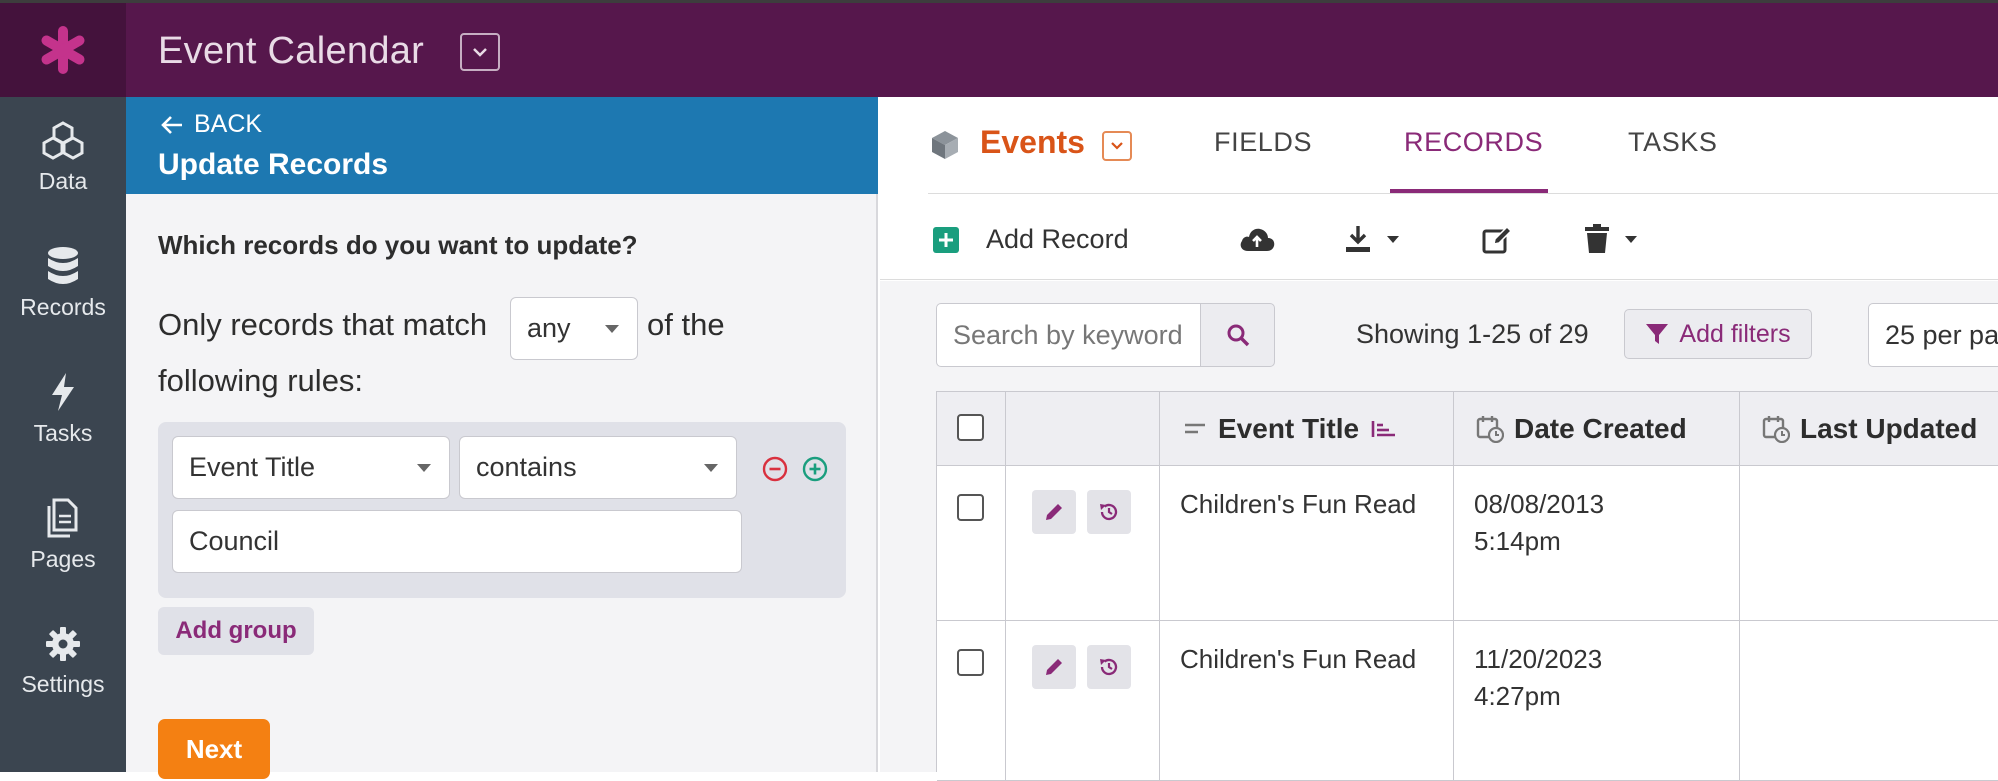  Describe the element at coordinates (1517, 541) in the screenshot. I see `cell-time: 5:14pm` at that location.